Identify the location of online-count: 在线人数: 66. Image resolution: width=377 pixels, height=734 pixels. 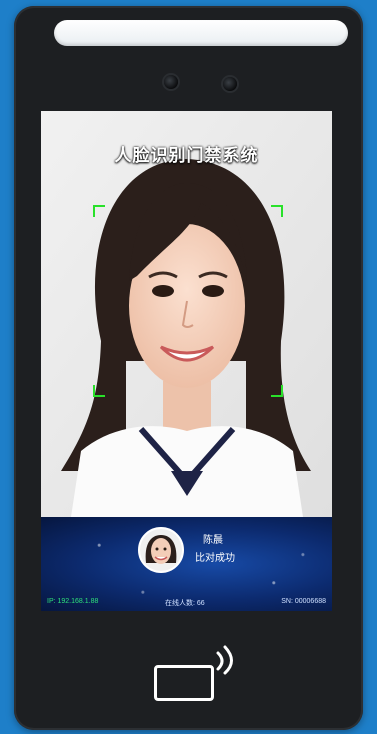
(185, 603).